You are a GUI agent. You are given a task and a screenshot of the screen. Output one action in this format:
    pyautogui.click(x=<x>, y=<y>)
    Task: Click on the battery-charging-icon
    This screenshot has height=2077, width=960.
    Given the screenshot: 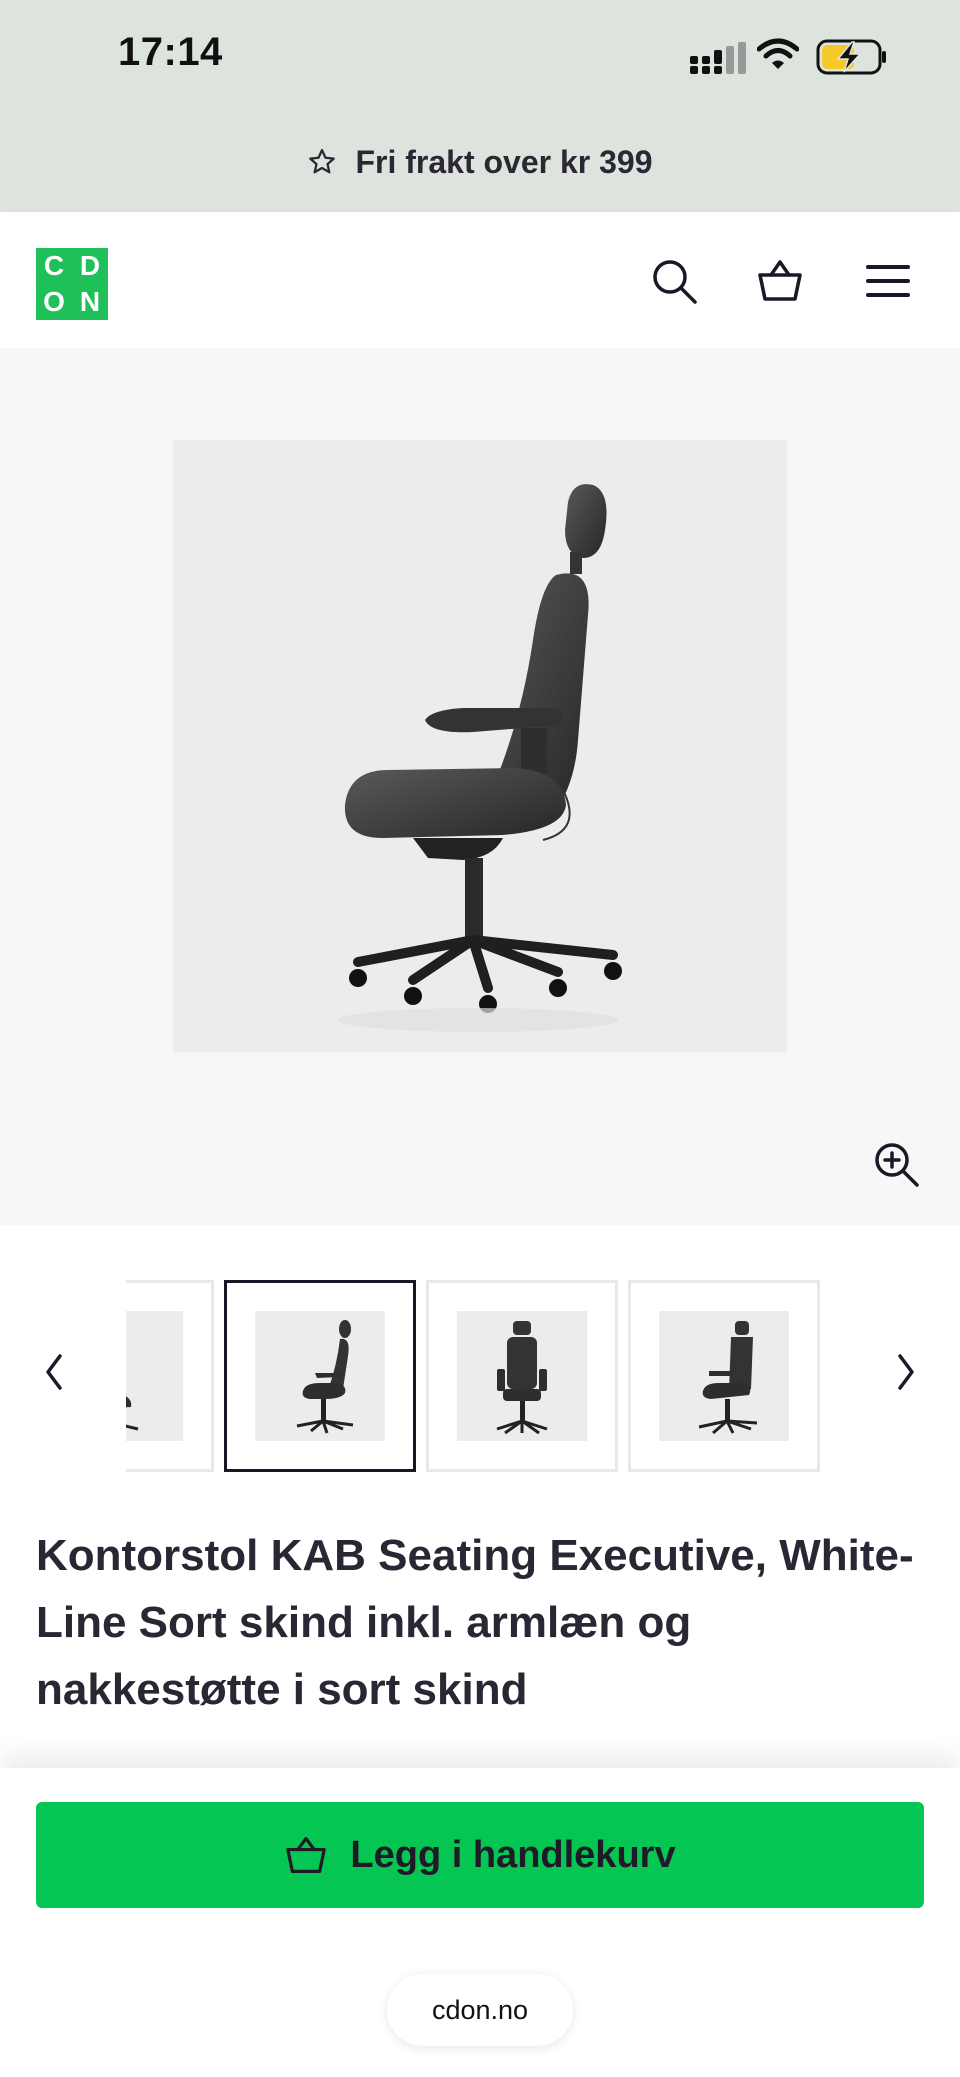 What is the action you would take?
    pyautogui.click(x=851, y=57)
    